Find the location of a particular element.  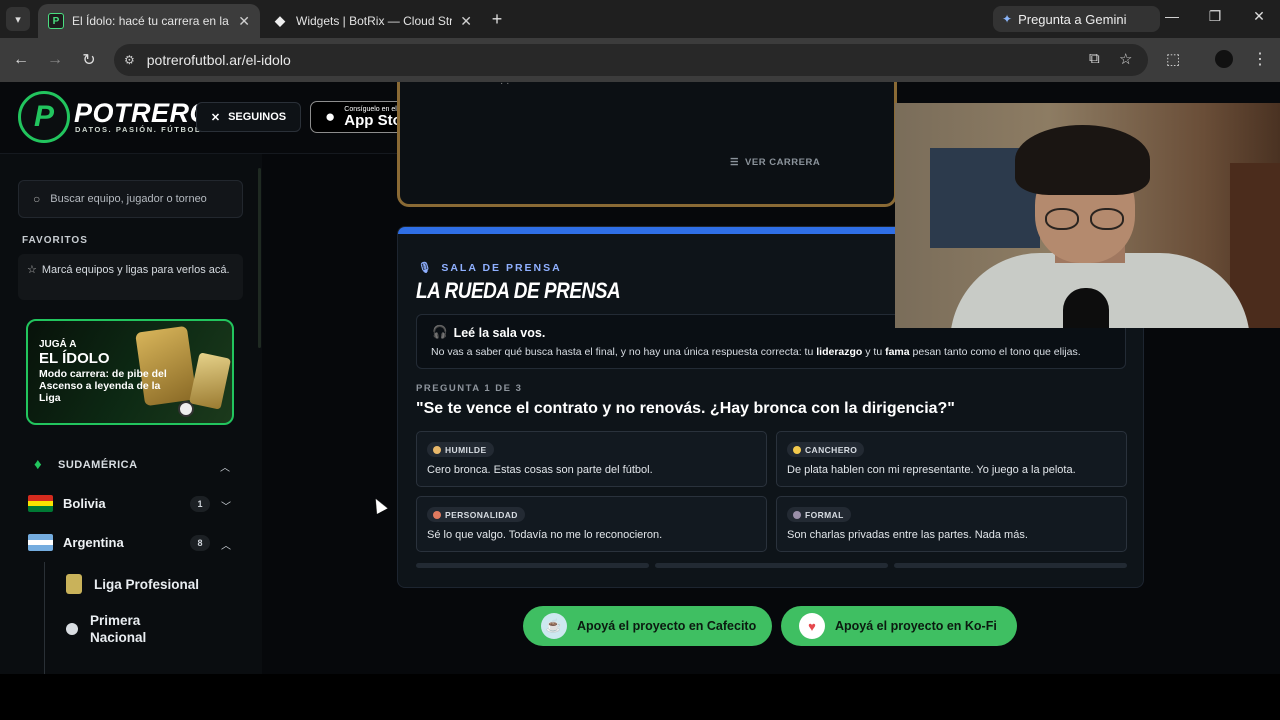

menu-kebab-icon: ⋮ is located at coordinates (1260, 59).